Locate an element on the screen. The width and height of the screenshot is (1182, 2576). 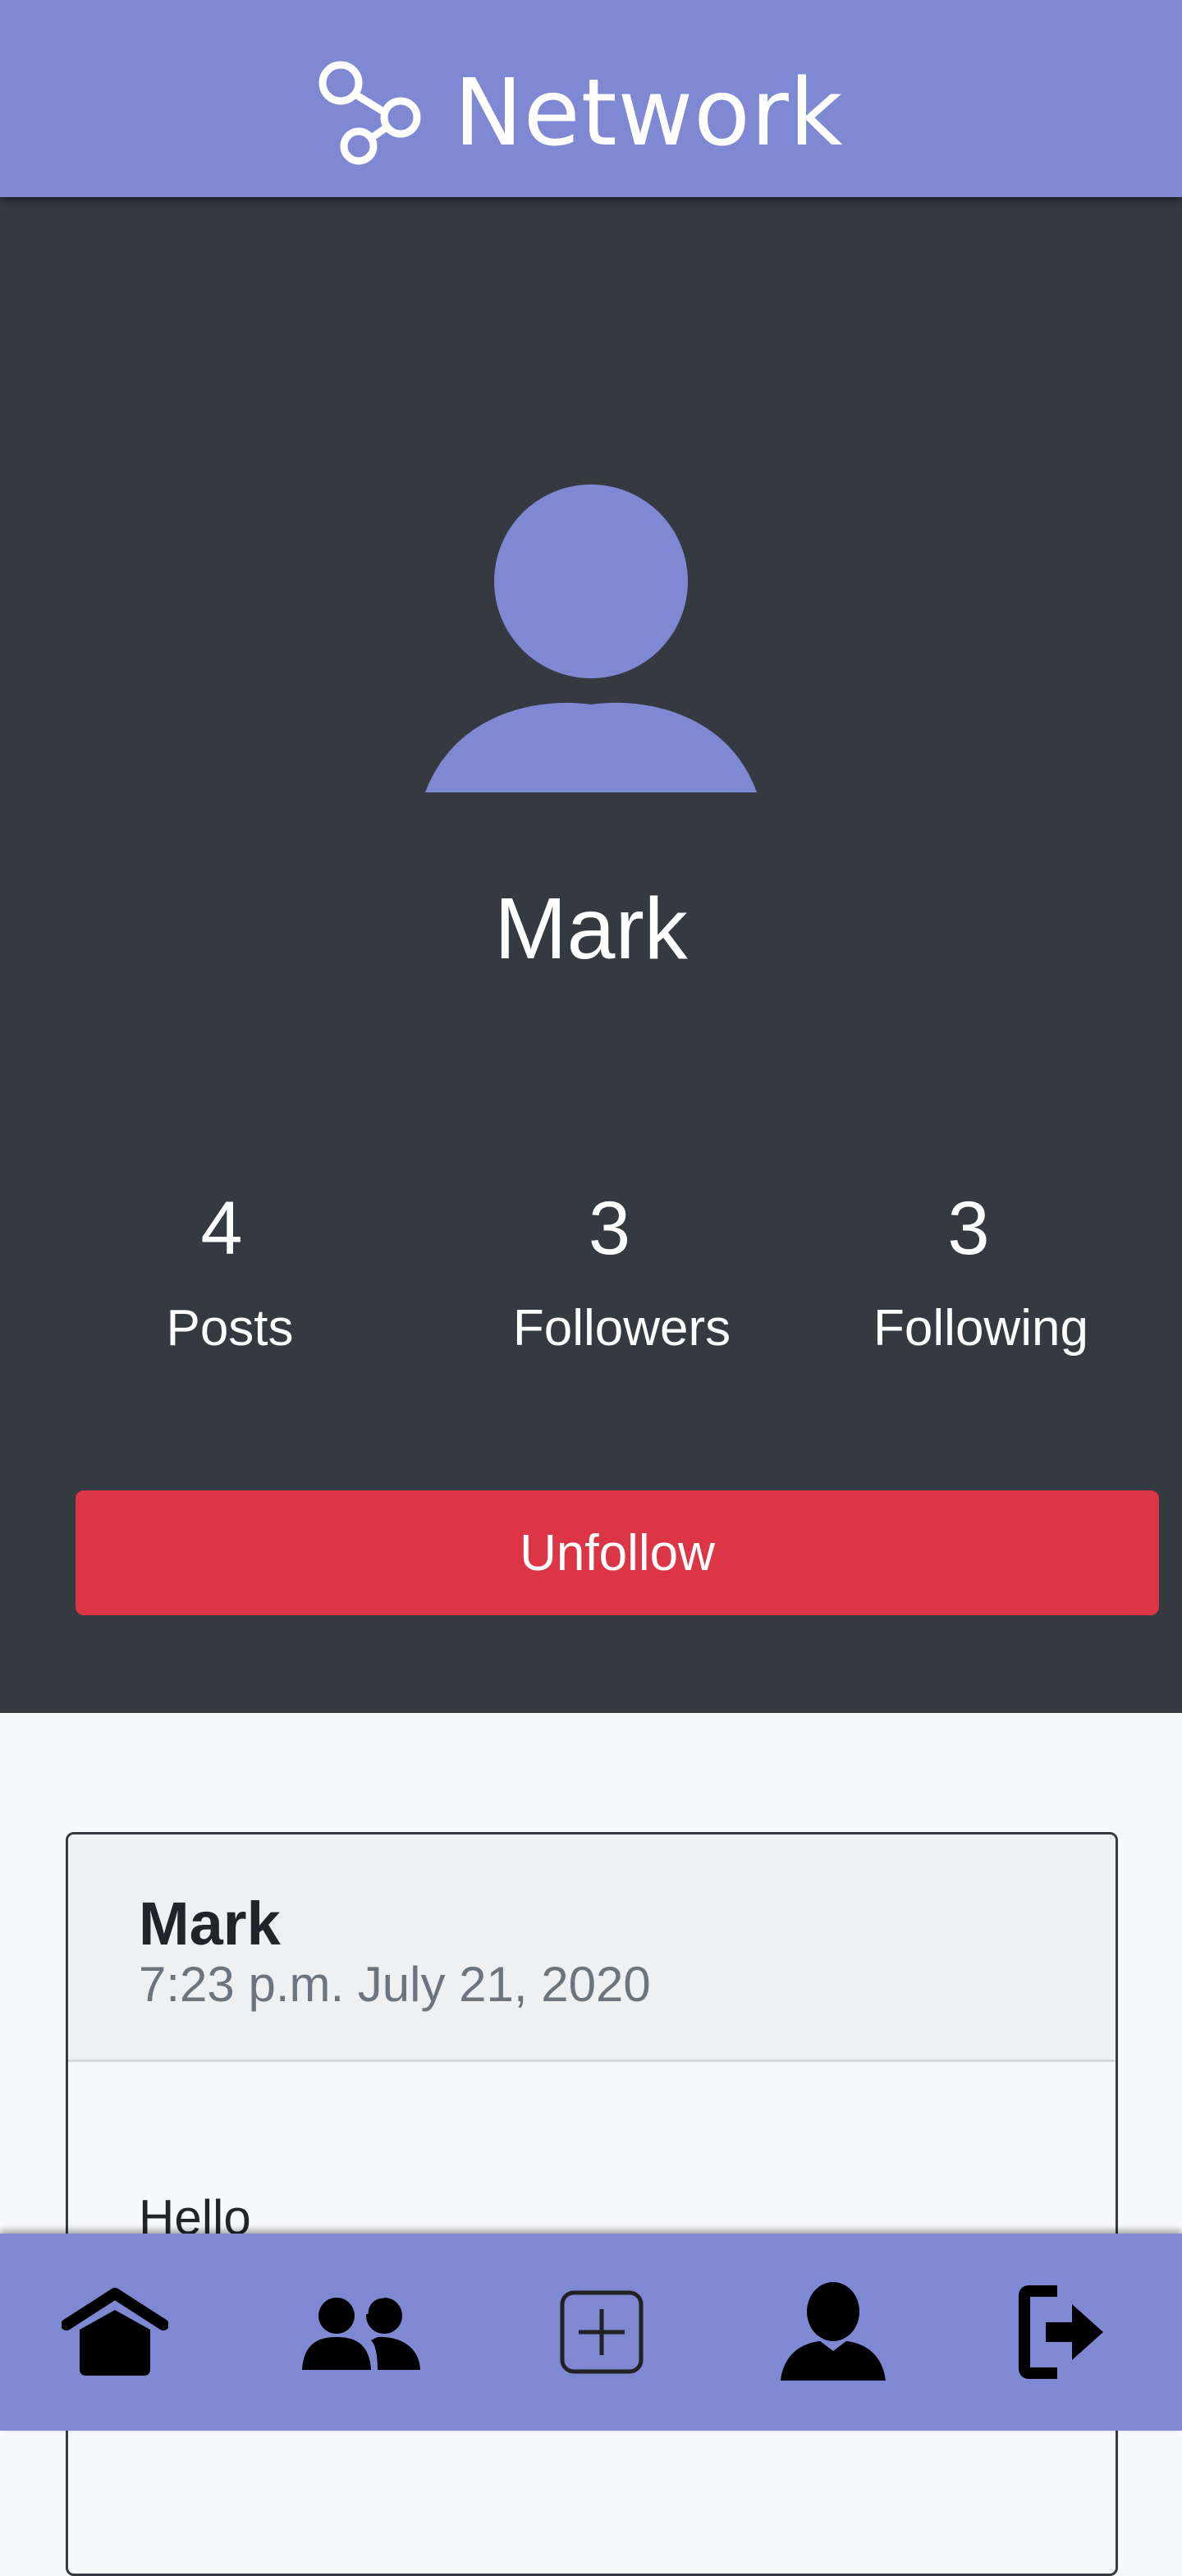
network-nodes-icon is located at coordinates (369, 113).